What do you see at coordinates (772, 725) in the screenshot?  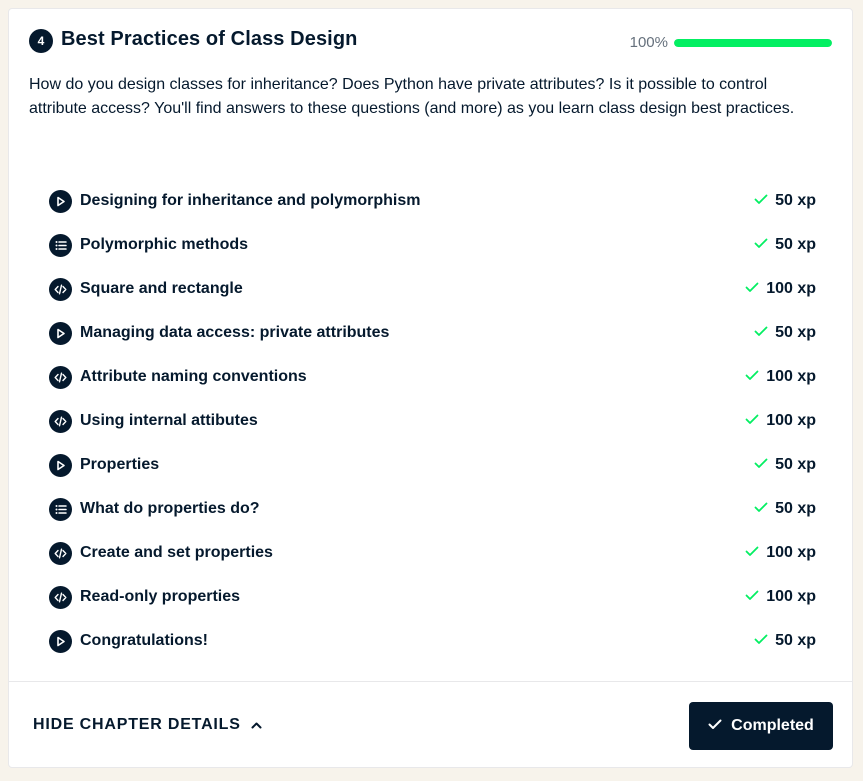 I see `completed-label: Completed` at bounding box center [772, 725].